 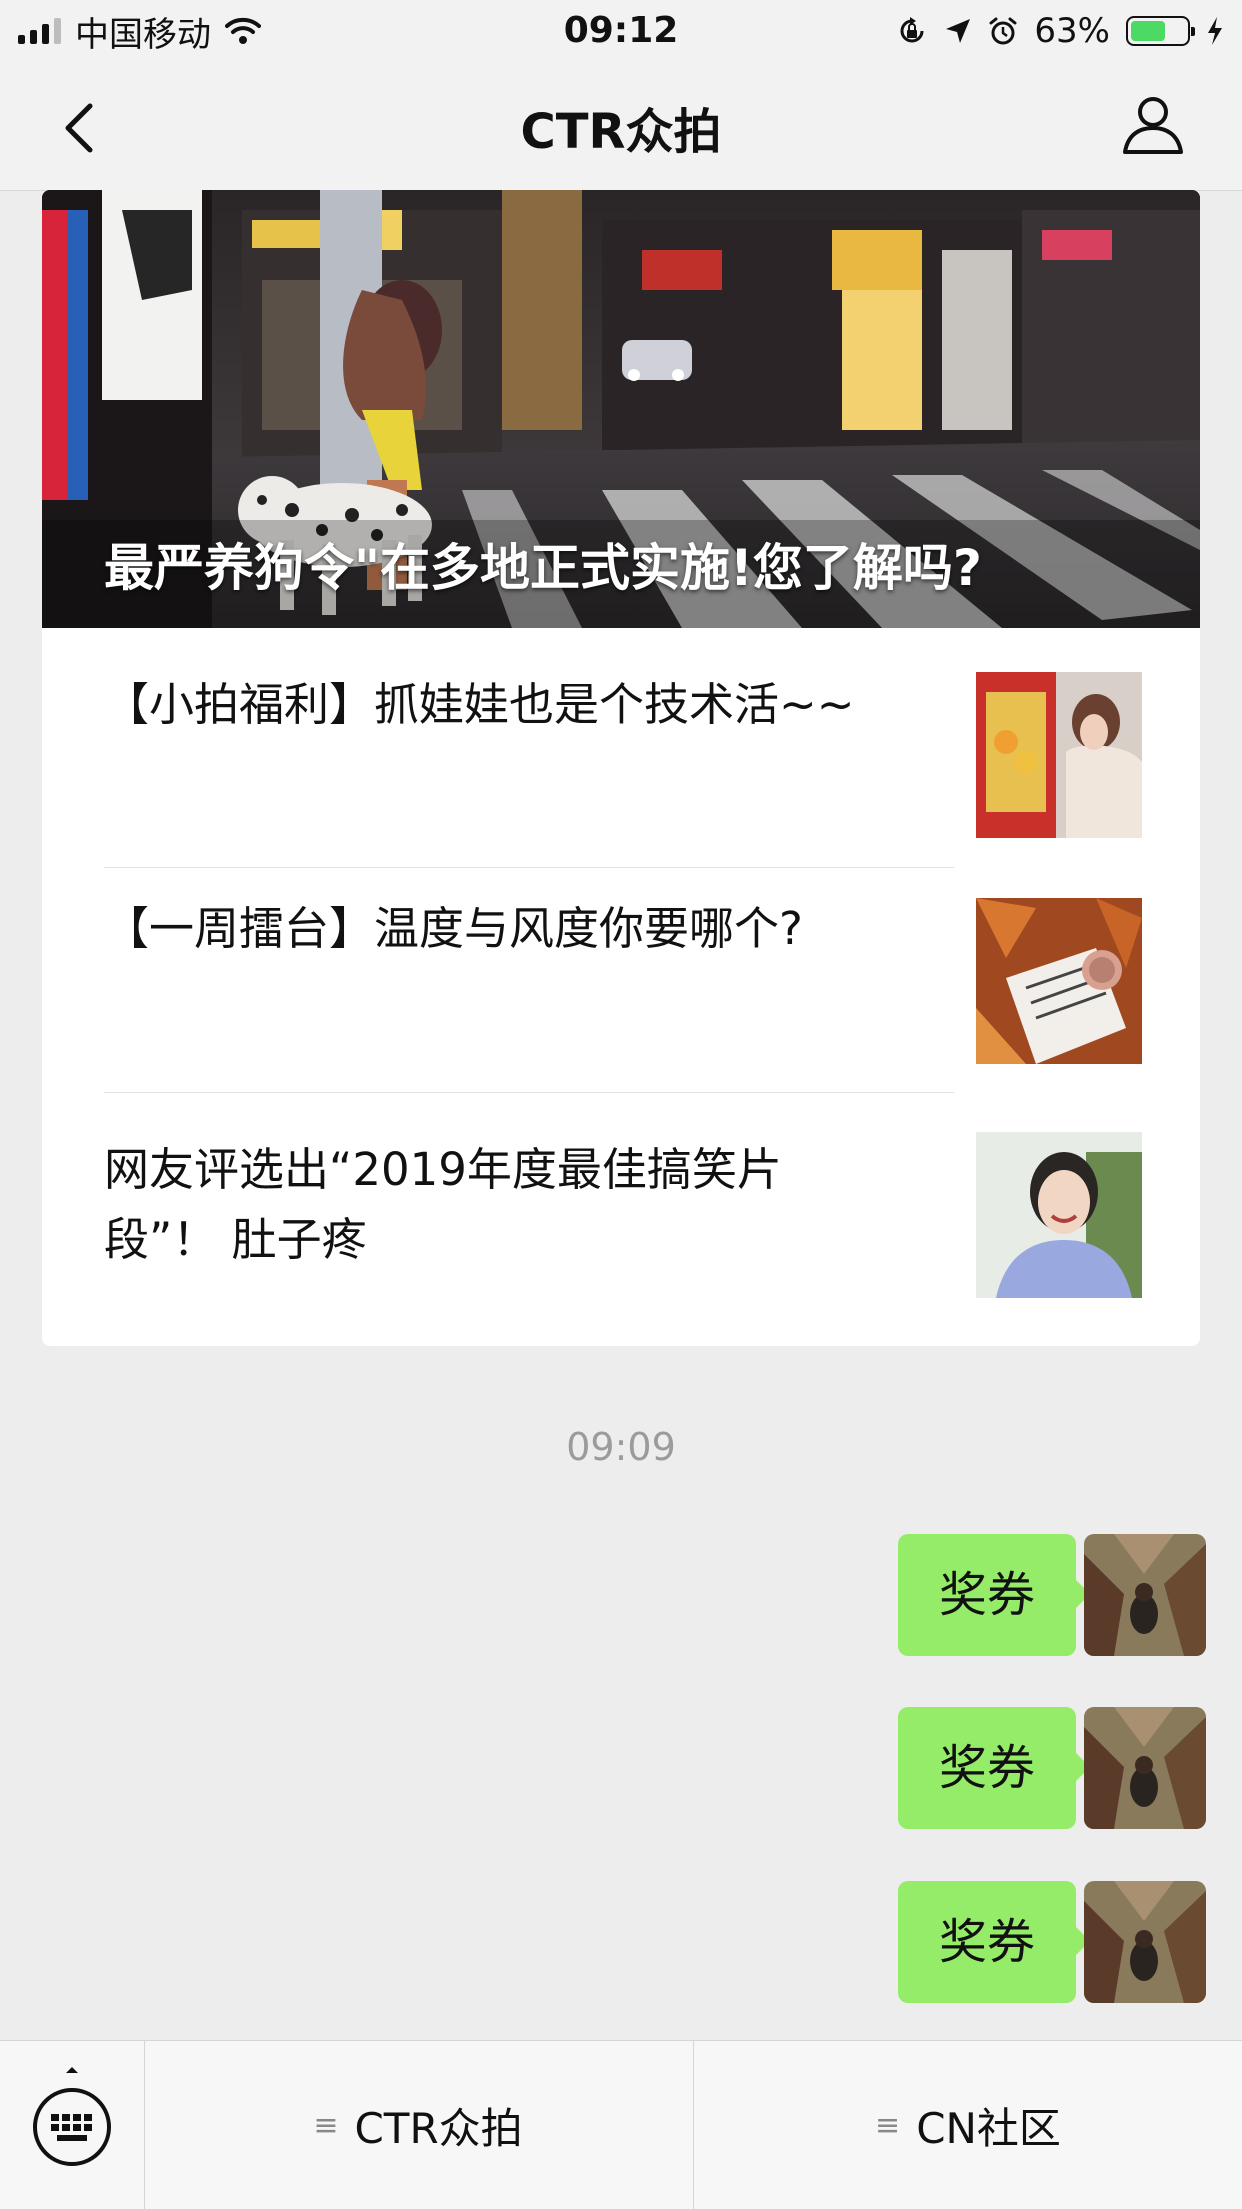 I want to click on menu-item-cn-community: ≡ CN社区, so click(x=968, y=2125).